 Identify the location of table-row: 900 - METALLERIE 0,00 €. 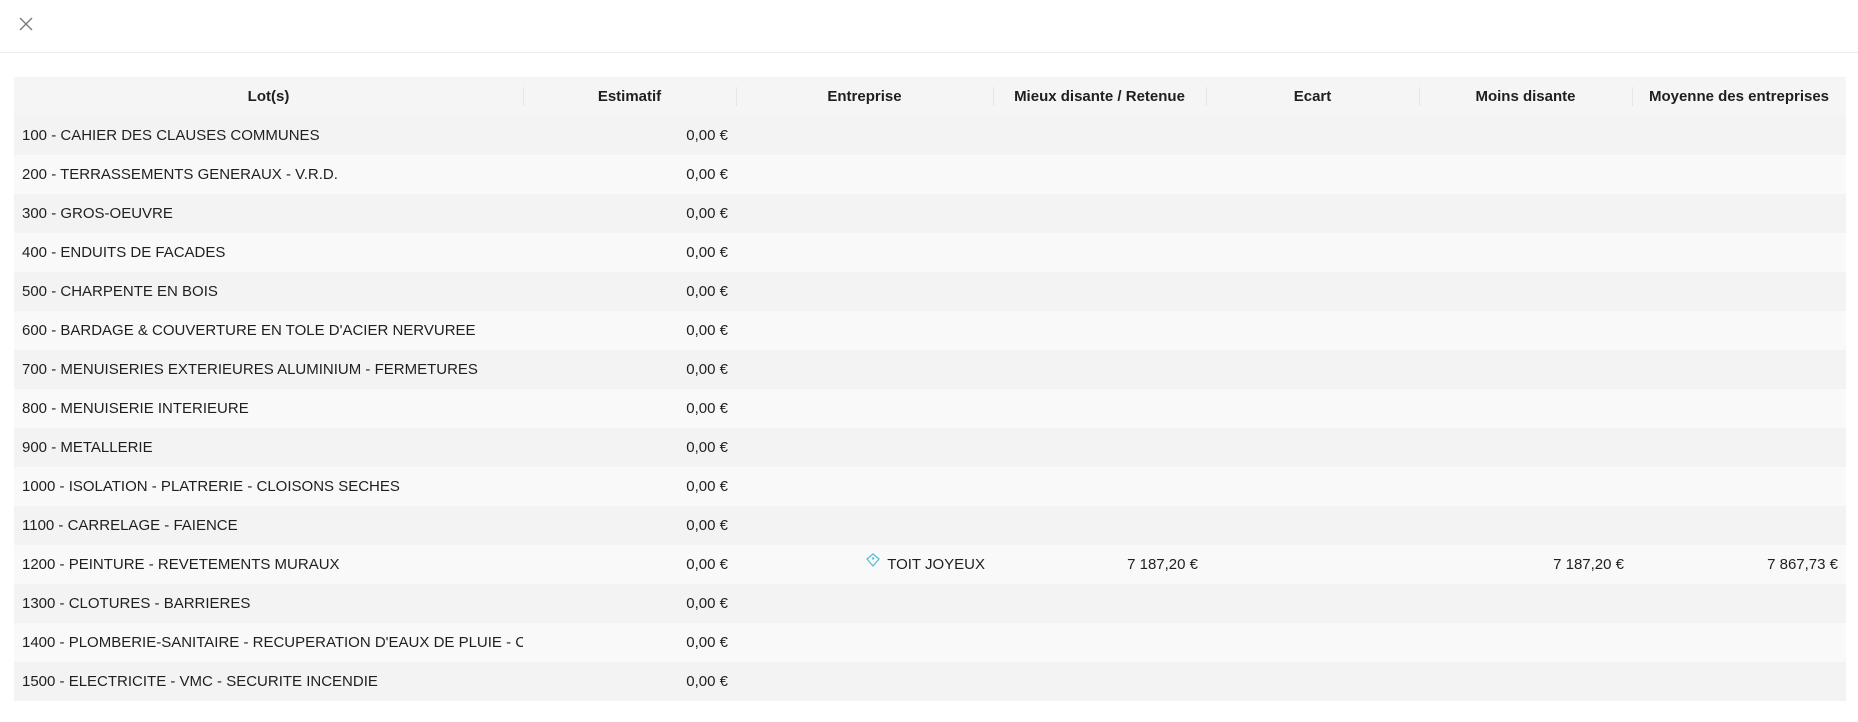
(930, 447).